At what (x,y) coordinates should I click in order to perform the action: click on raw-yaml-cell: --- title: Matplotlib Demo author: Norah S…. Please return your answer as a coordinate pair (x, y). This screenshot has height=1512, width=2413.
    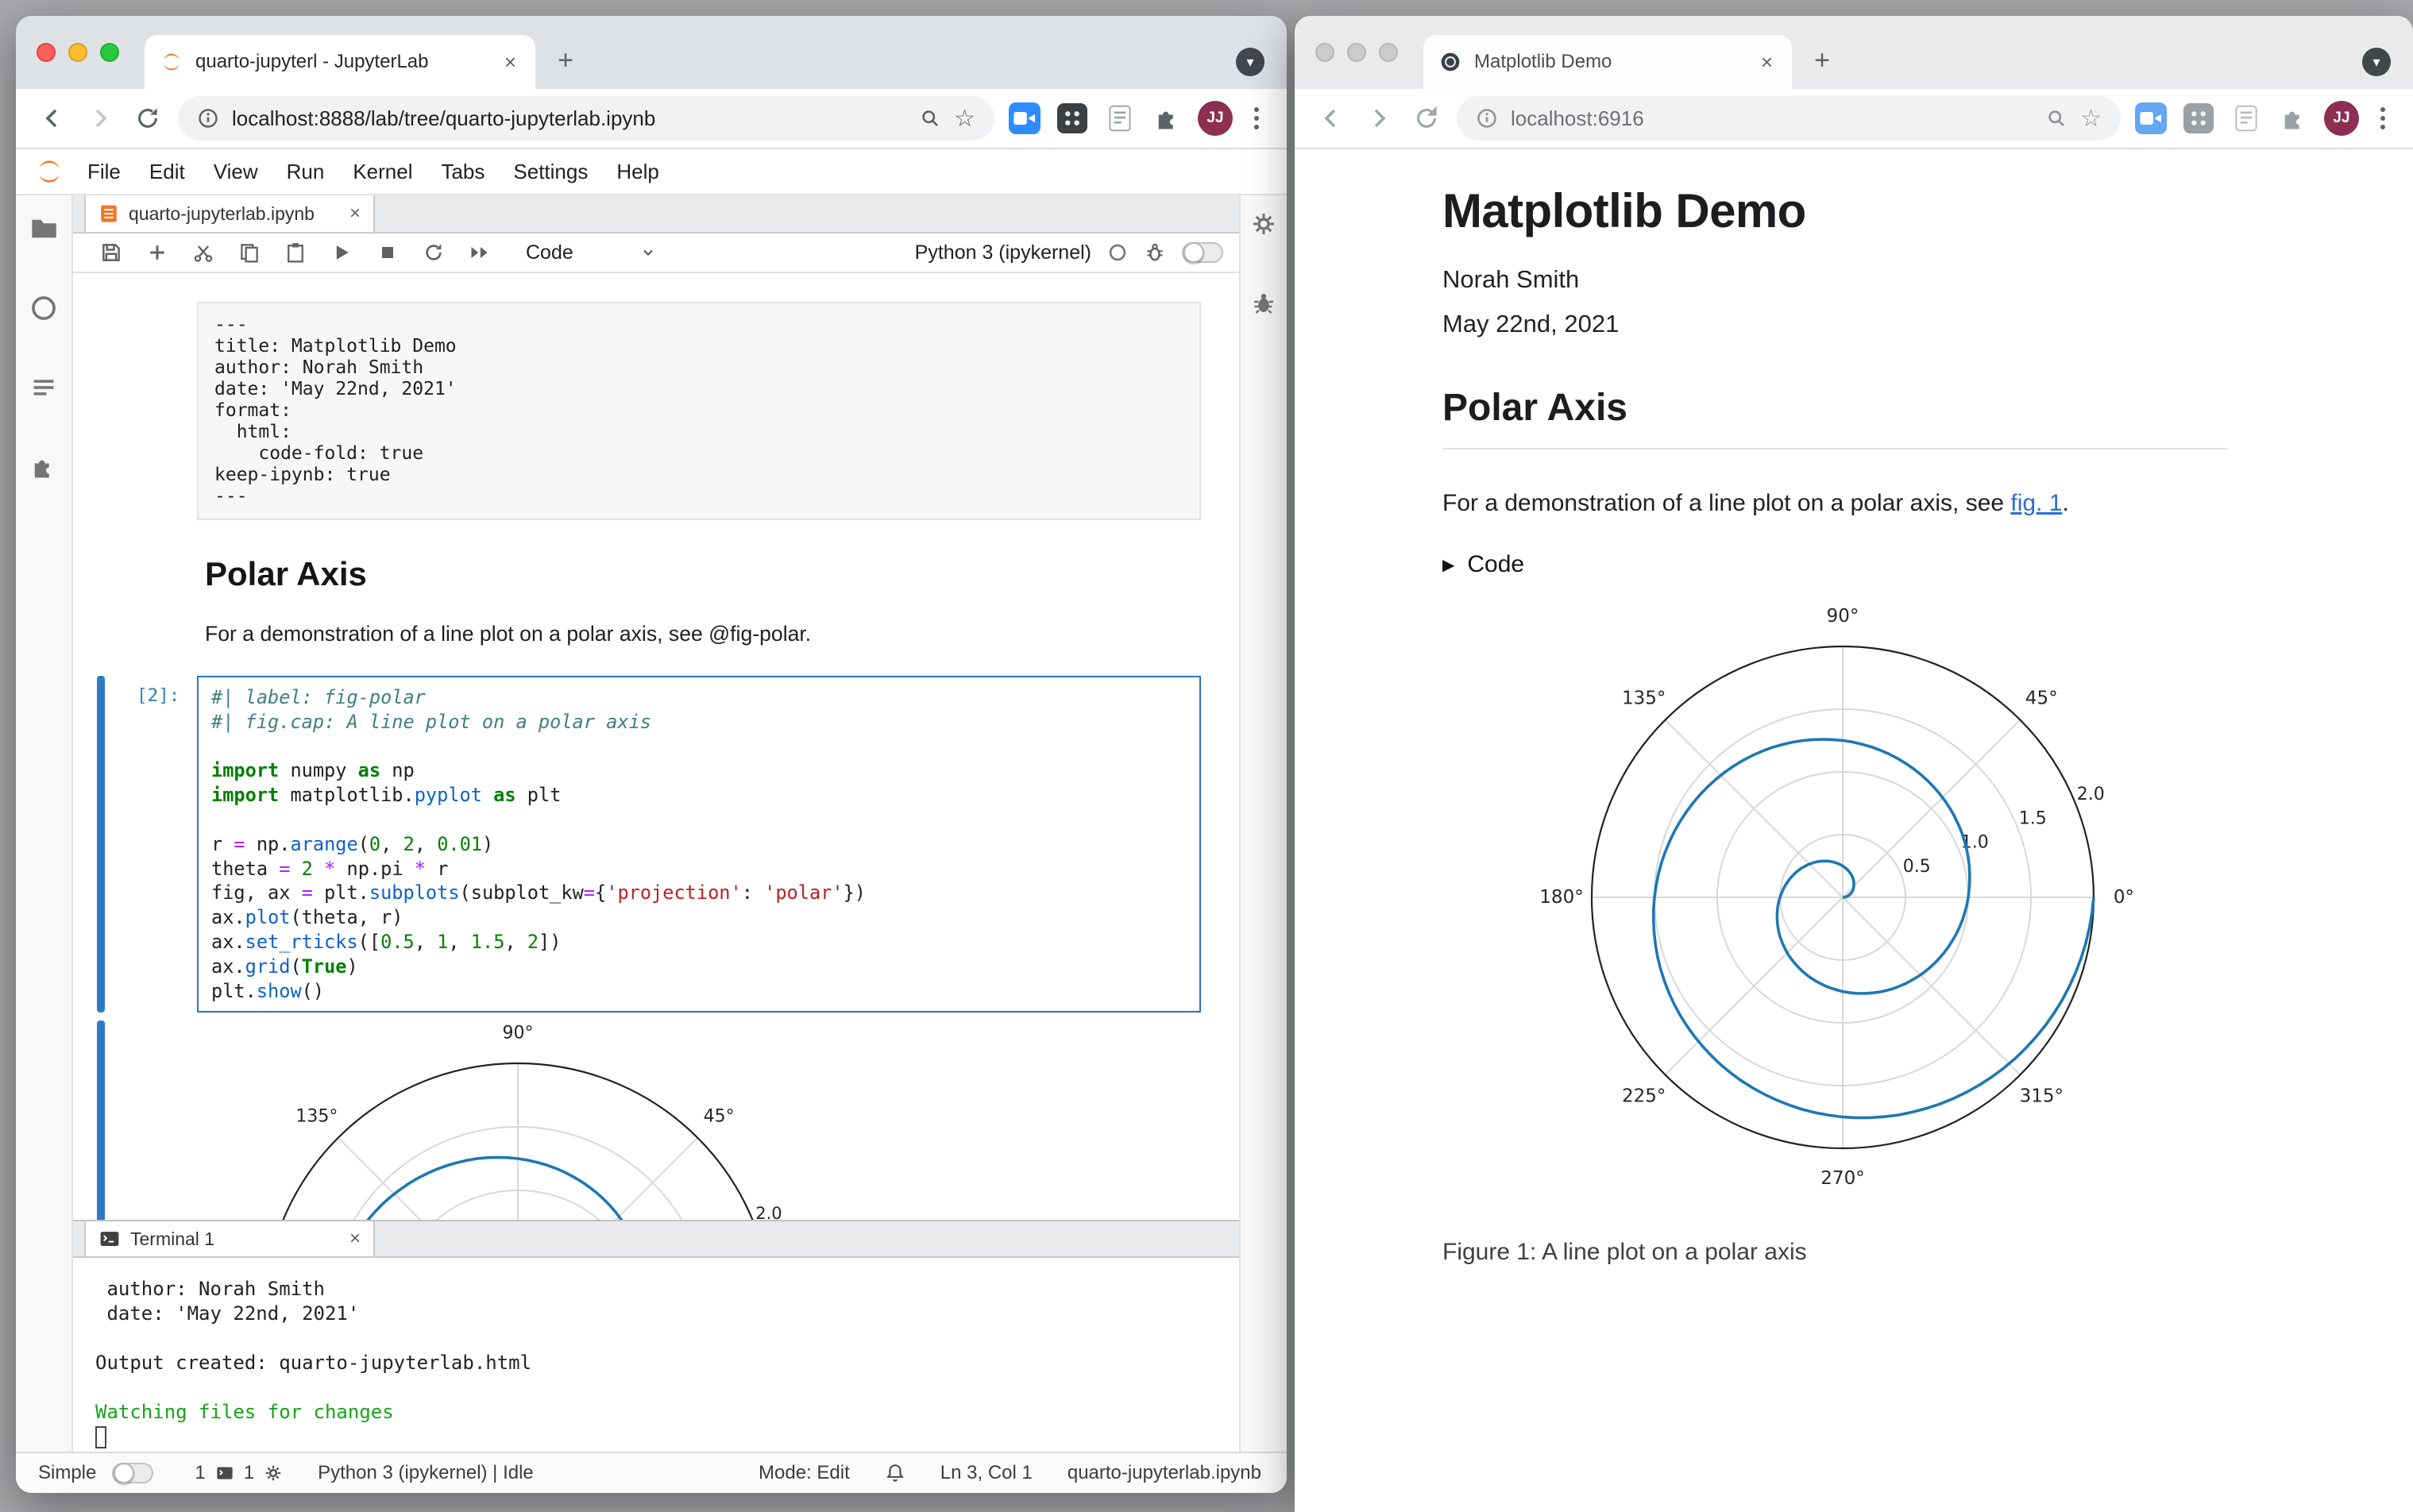
    Looking at the image, I should click on (699, 411).